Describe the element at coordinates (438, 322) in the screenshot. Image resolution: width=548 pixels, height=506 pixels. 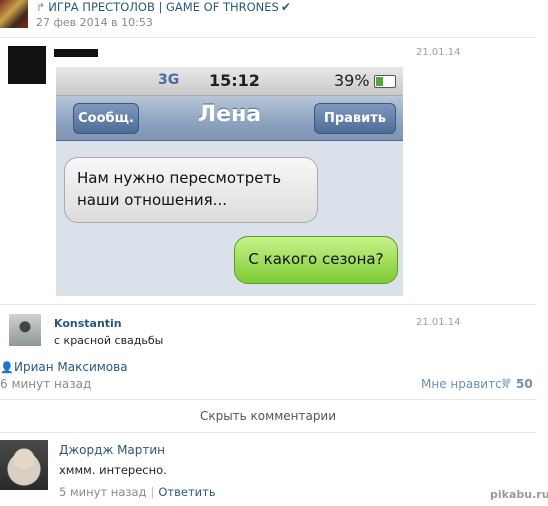
I see `comment-date: 21.01.14` at that location.